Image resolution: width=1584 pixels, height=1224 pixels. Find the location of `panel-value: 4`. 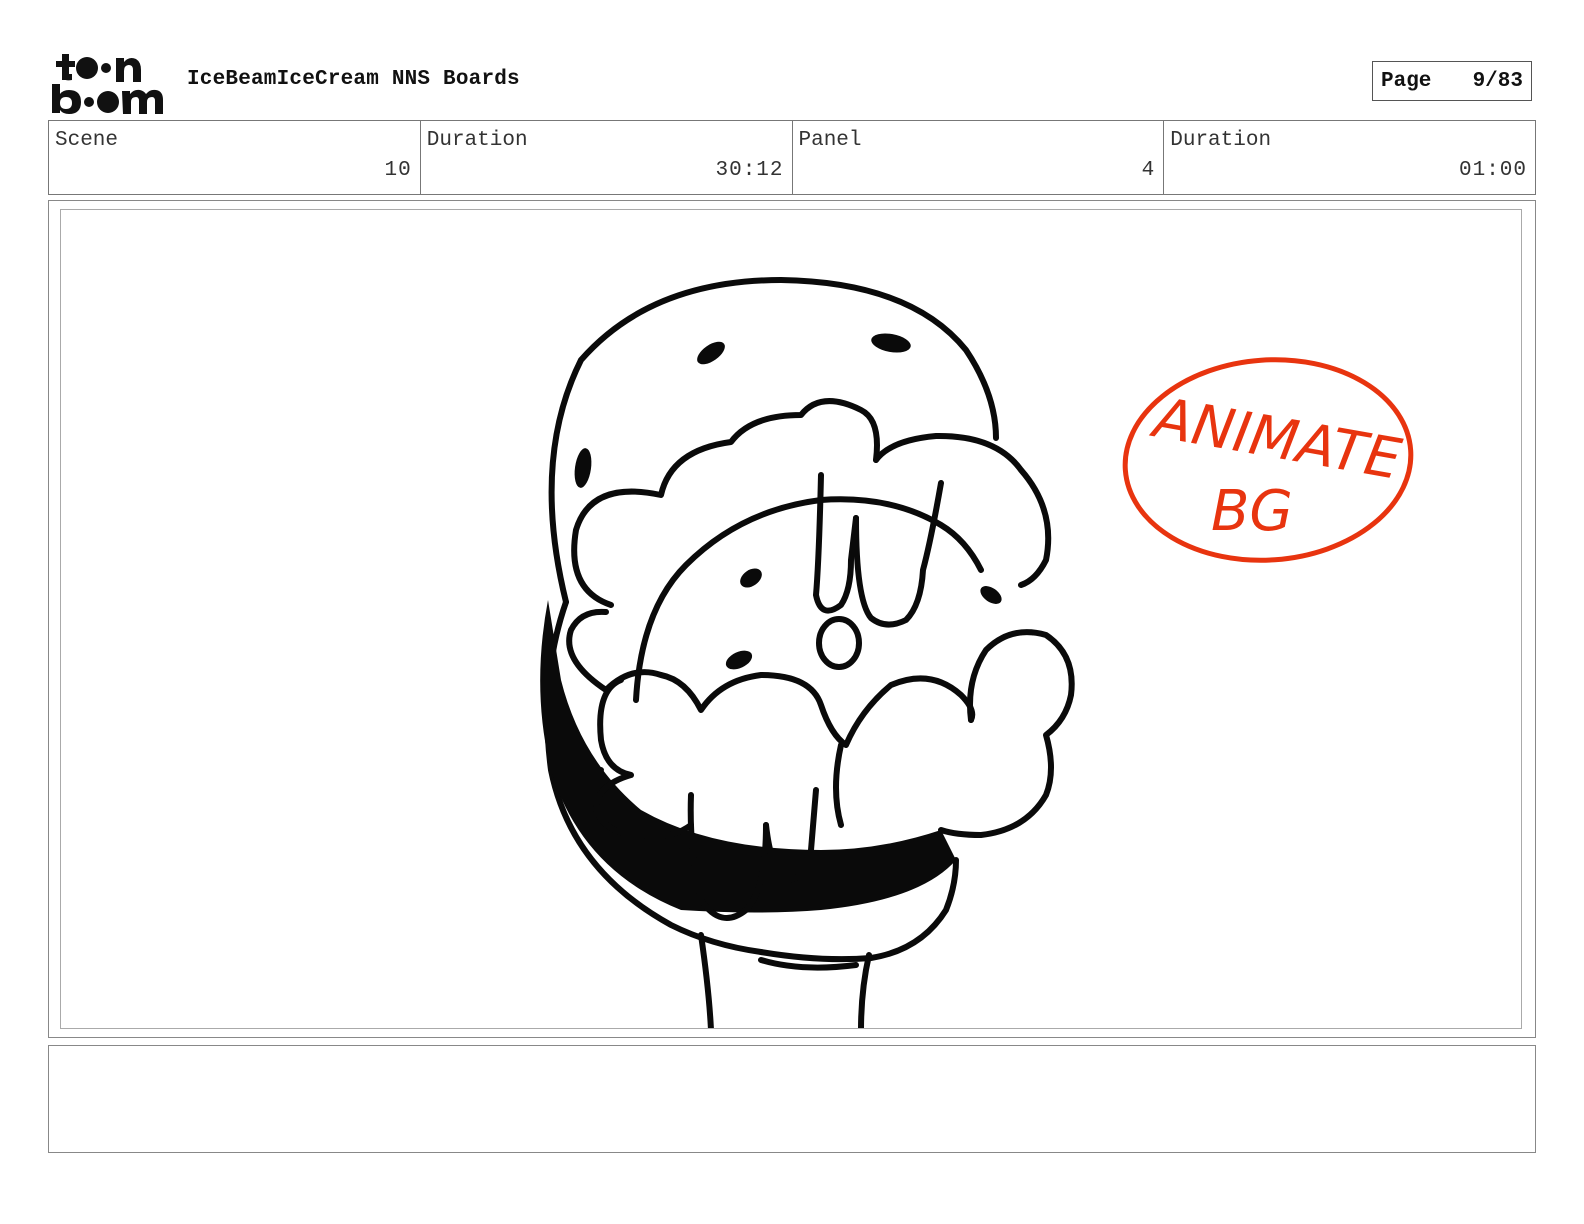

panel-value: 4 is located at coordinates (1148, 170).